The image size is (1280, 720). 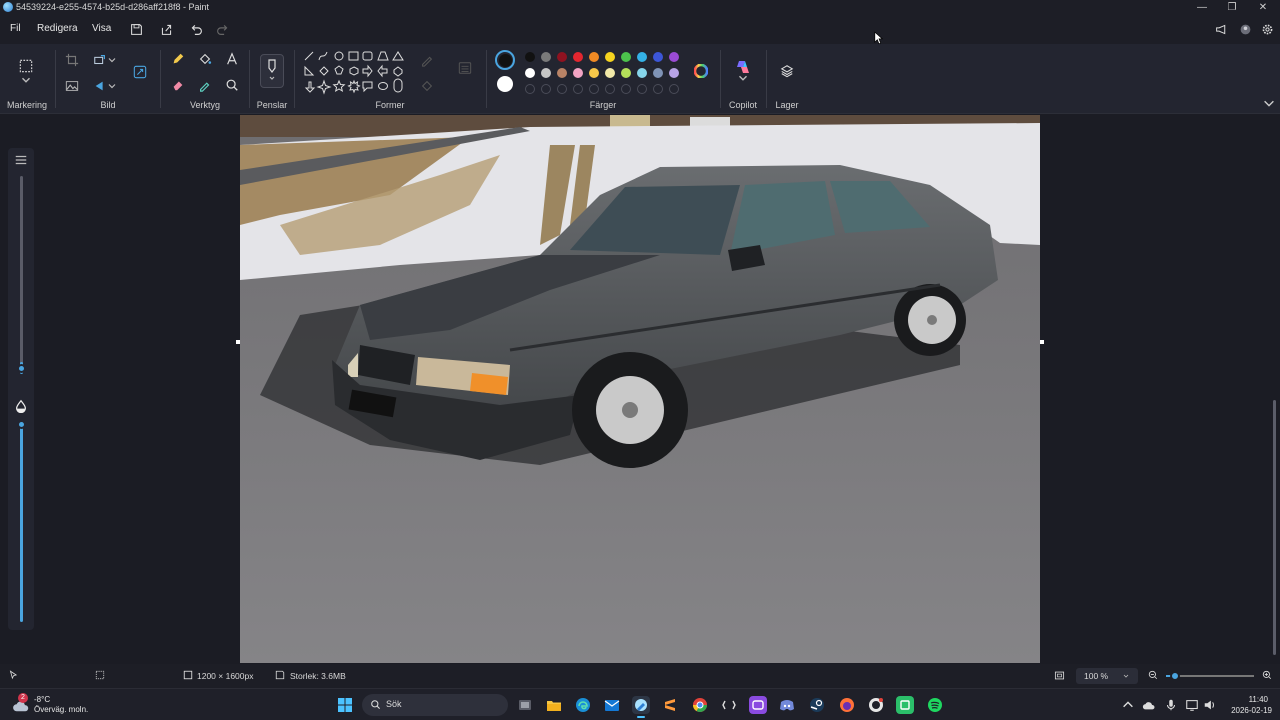 I want to click on opacity-slider-thumb, so click(x=21, y=424).